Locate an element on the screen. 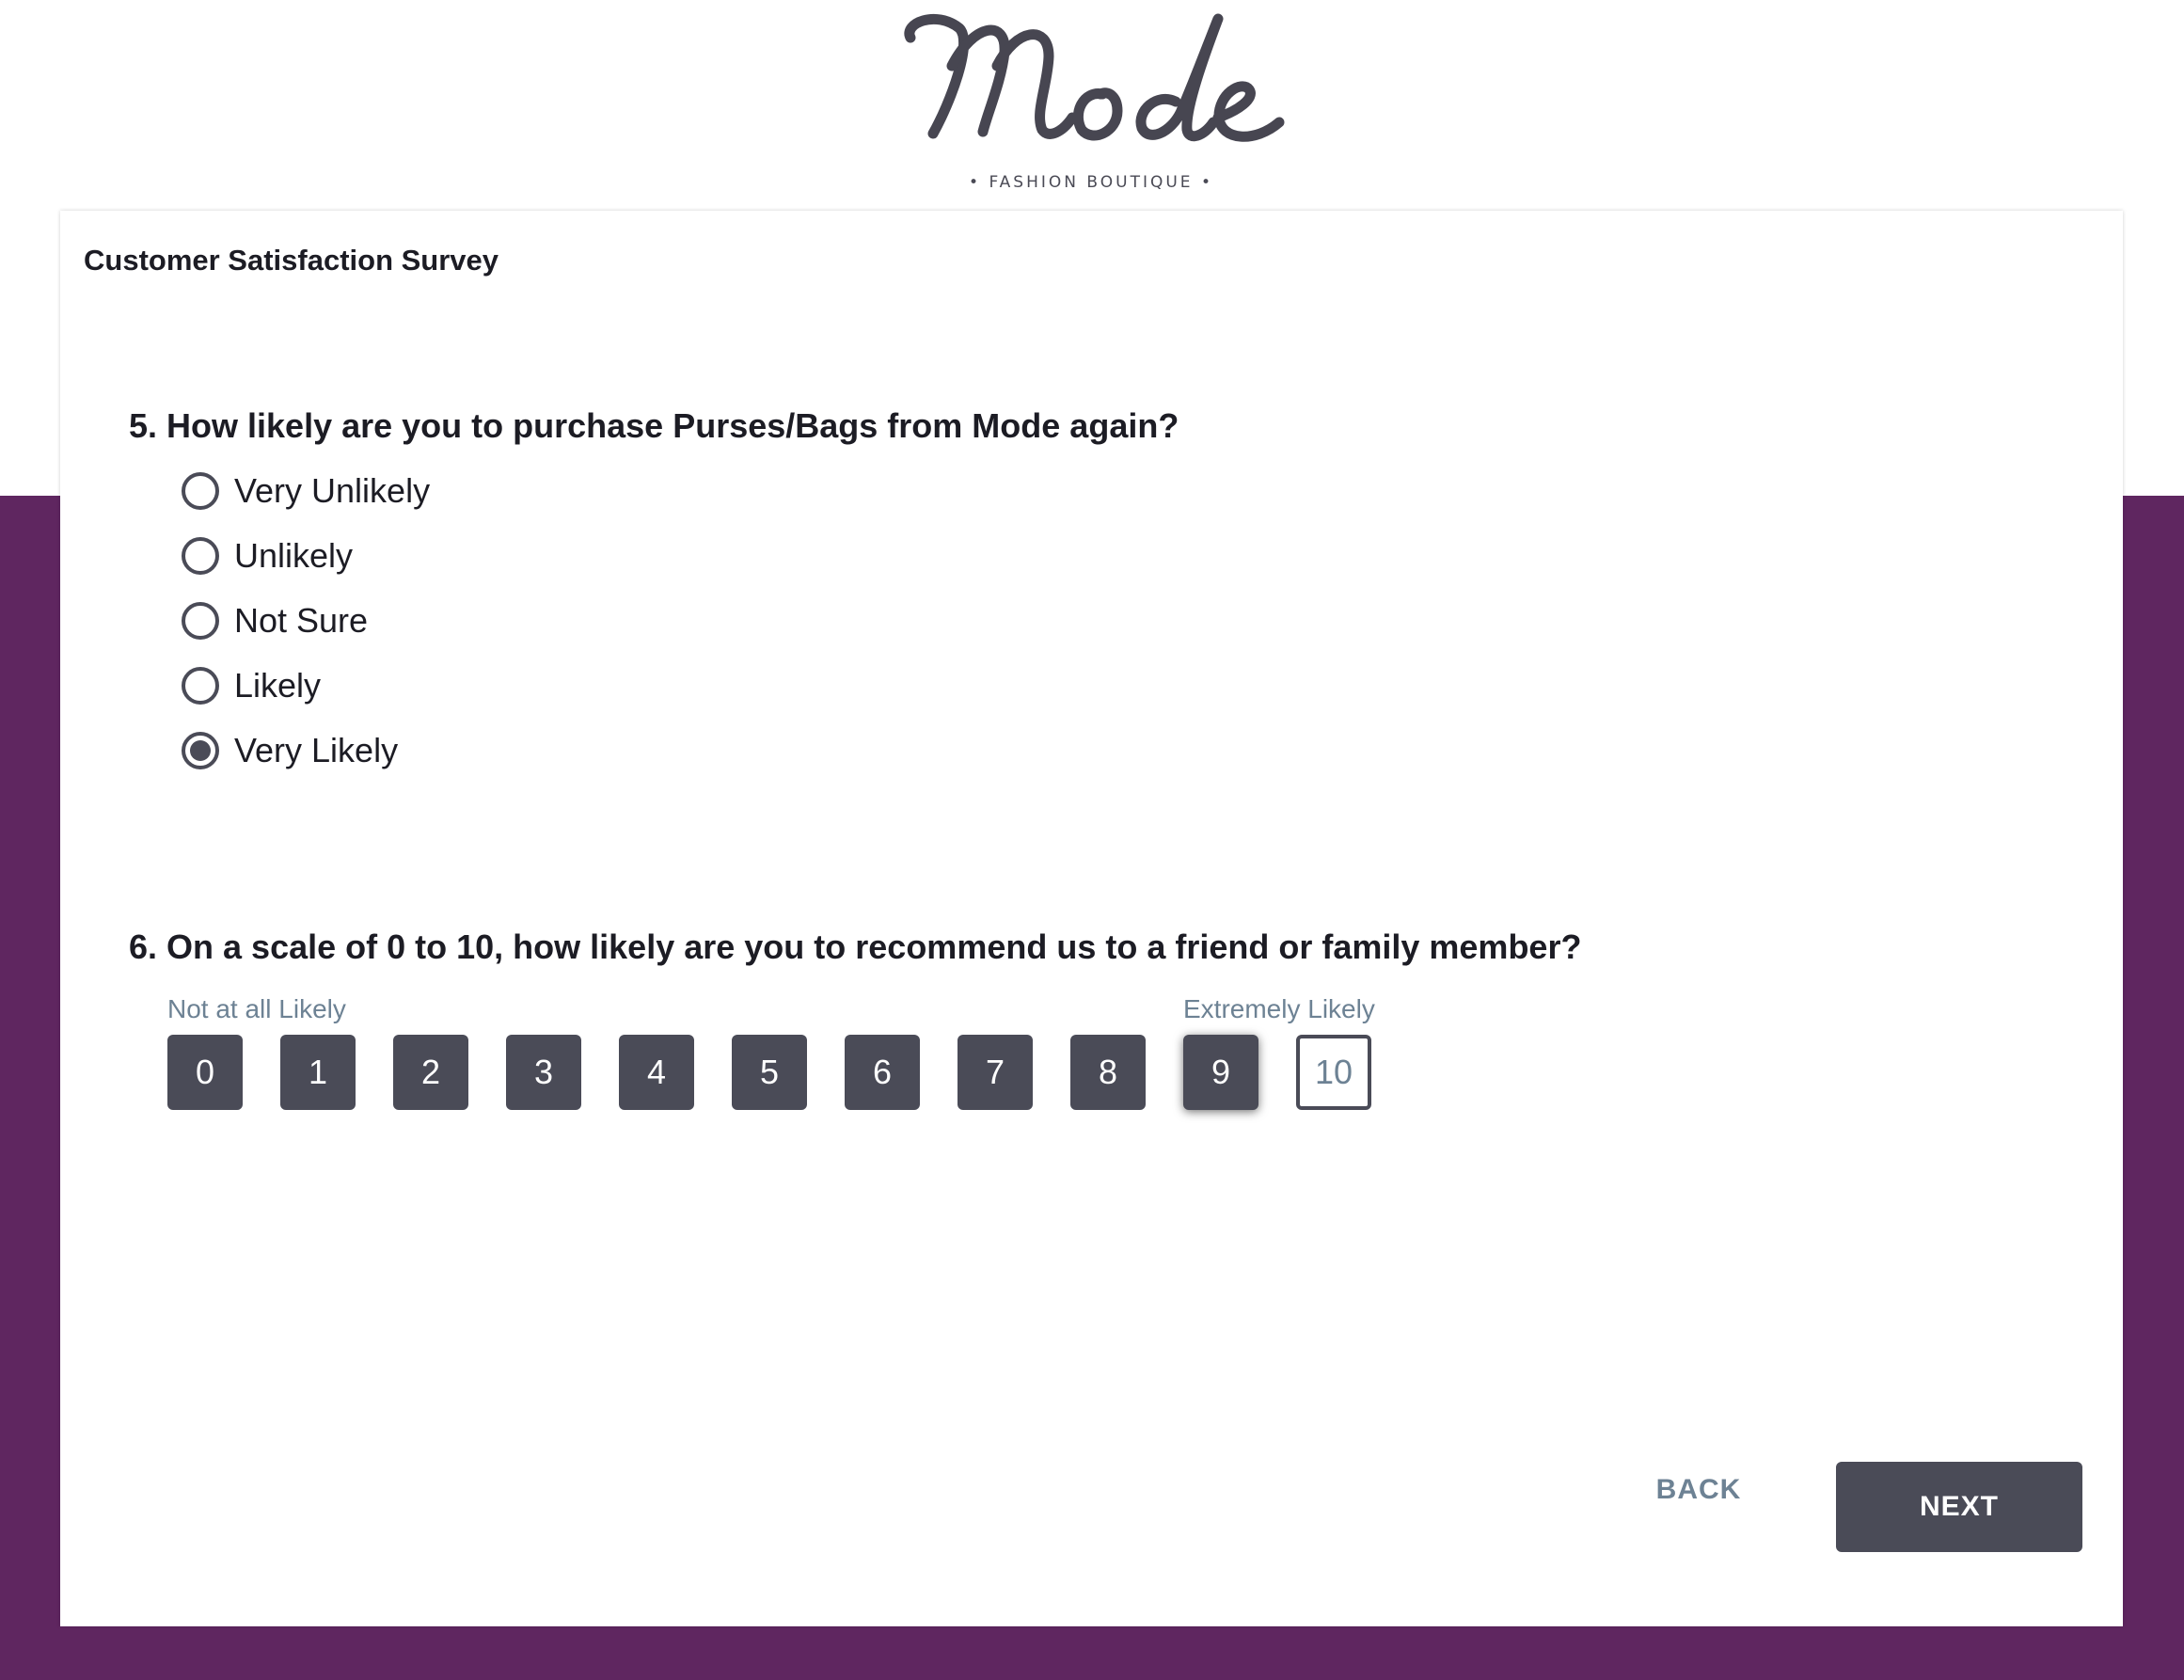 The width and height of the screenshot is (2184, 1680). scale-button-3: 3 is located at coordinates (543, 1072).